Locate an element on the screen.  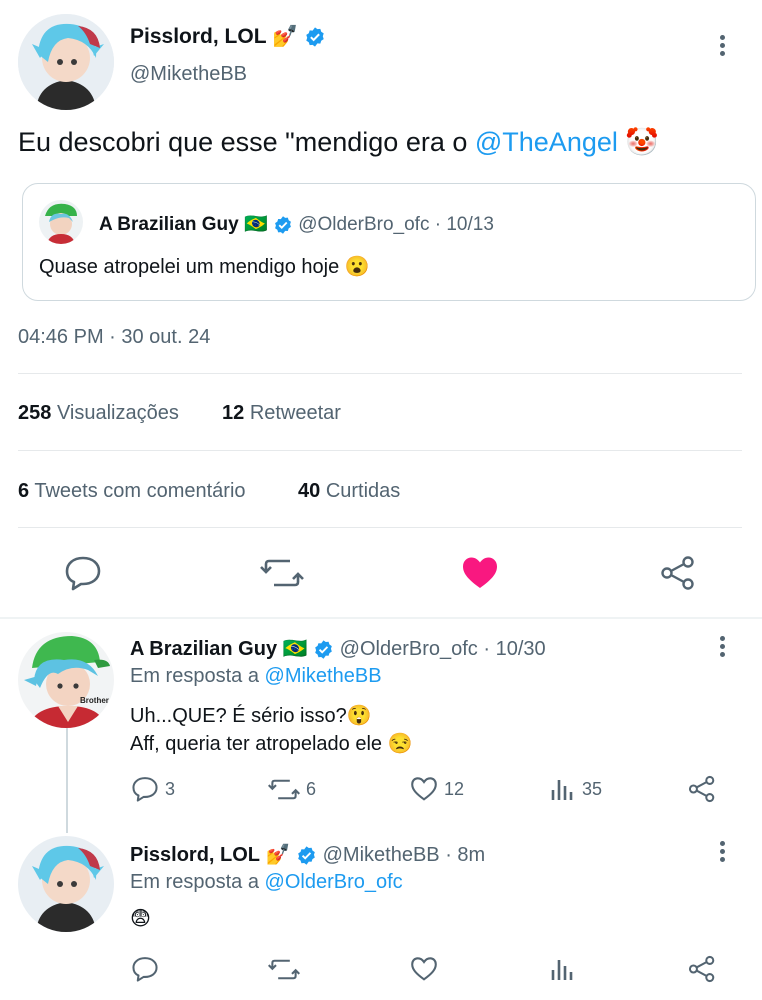
reply-author-name: Pisslord, LOL is located at coordinates (195, 855).